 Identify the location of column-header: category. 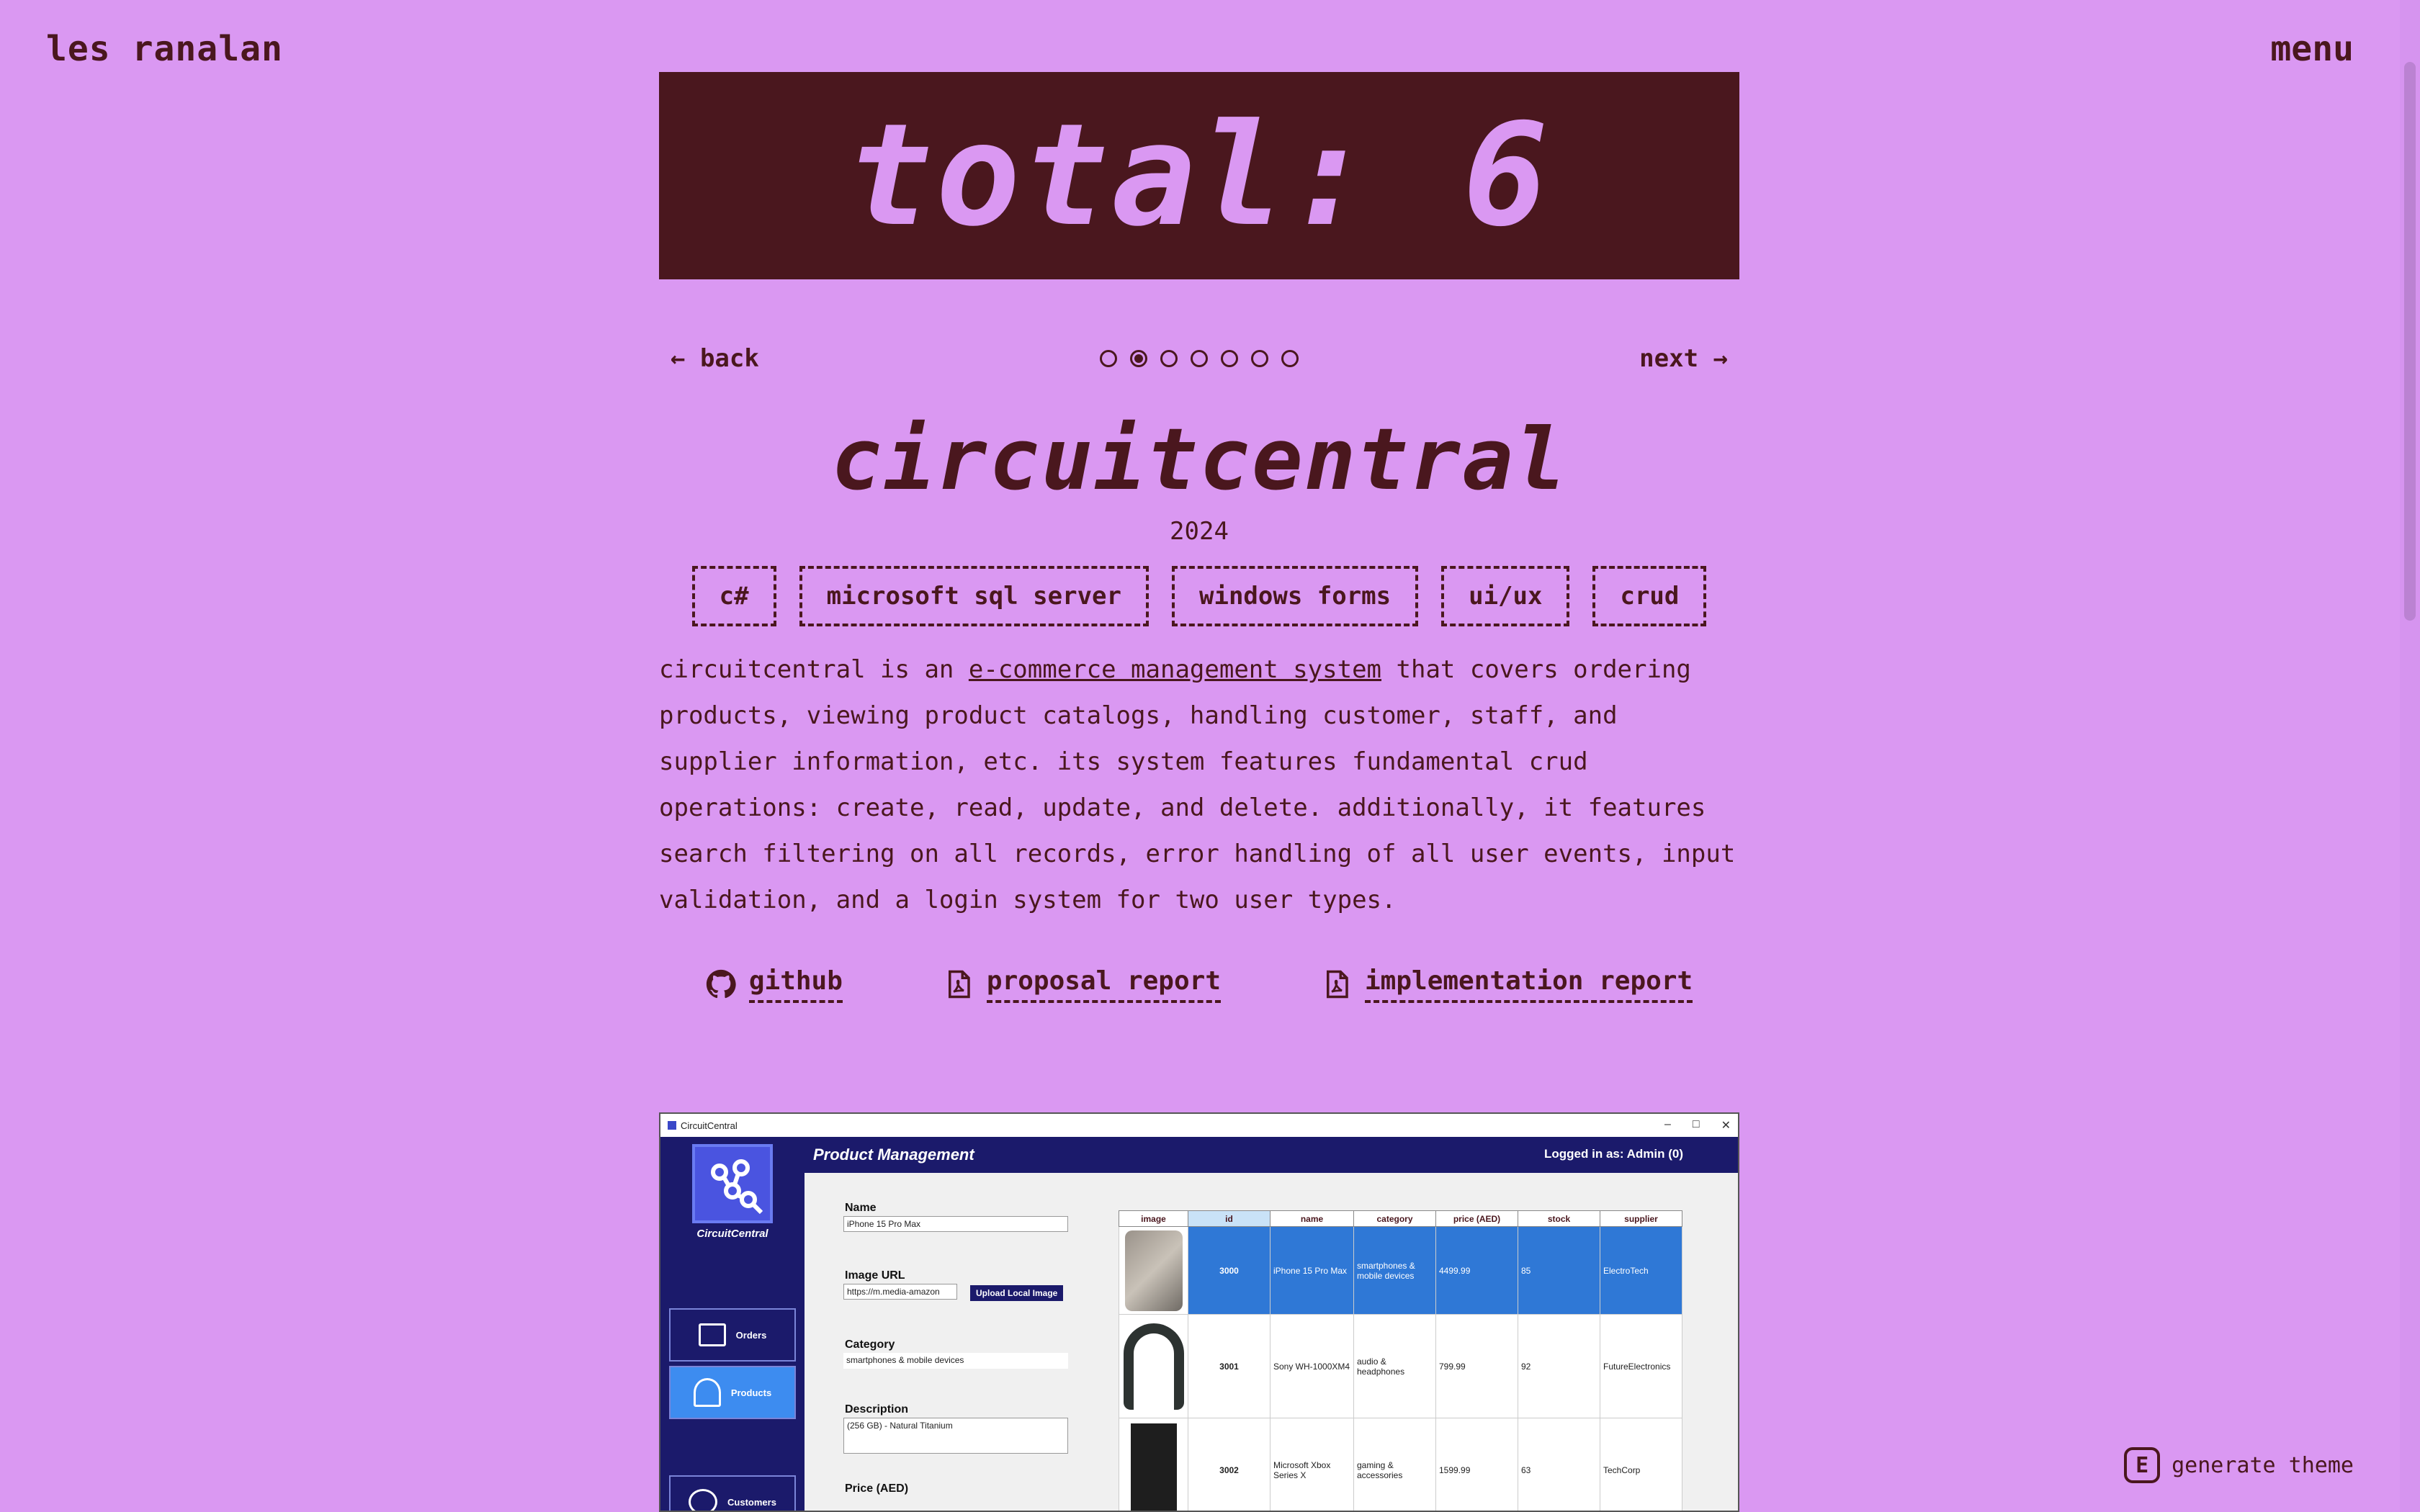
(1394, 1218).